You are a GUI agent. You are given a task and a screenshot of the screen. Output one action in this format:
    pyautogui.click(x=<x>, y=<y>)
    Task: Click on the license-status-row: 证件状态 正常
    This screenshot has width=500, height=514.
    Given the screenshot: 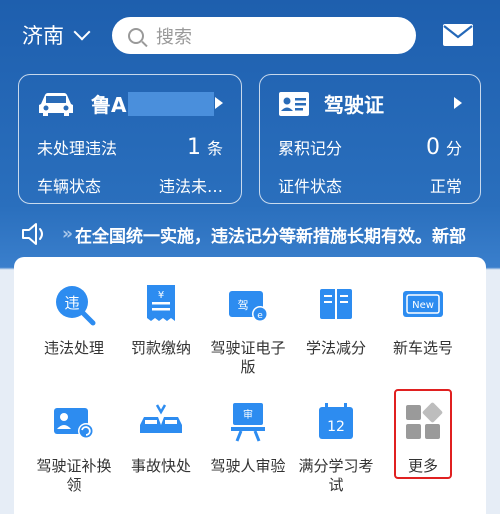 What is the action you would take?
    pyautogui.click(x=370, y=185)
    